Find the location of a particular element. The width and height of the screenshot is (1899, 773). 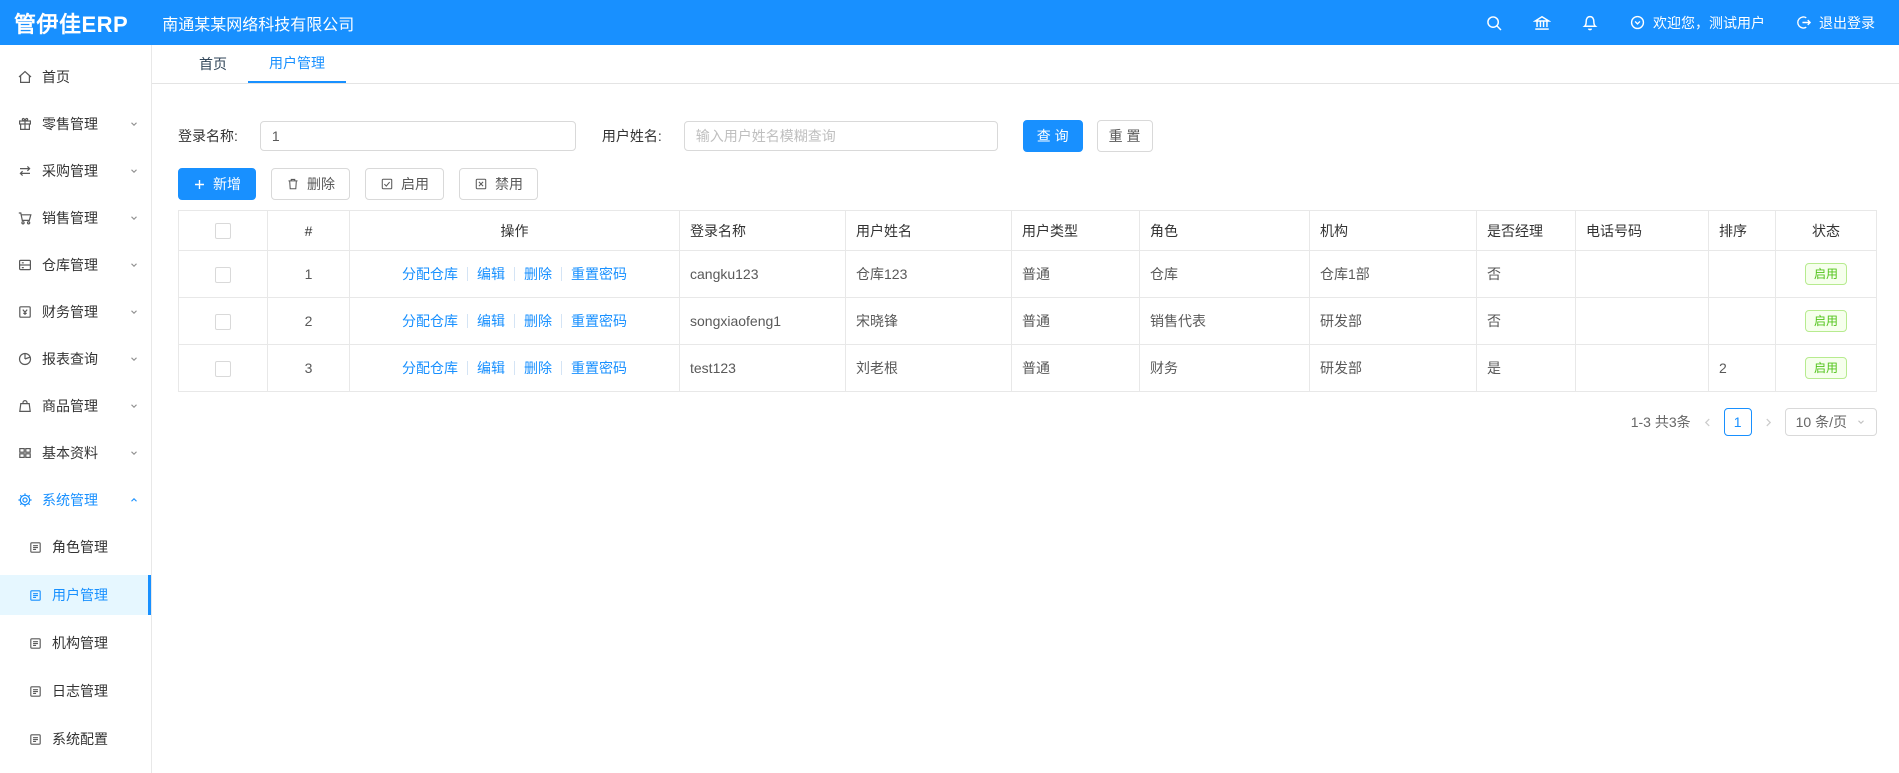

sidebar-item-label: 首页 is located at coordinates (56, 77).